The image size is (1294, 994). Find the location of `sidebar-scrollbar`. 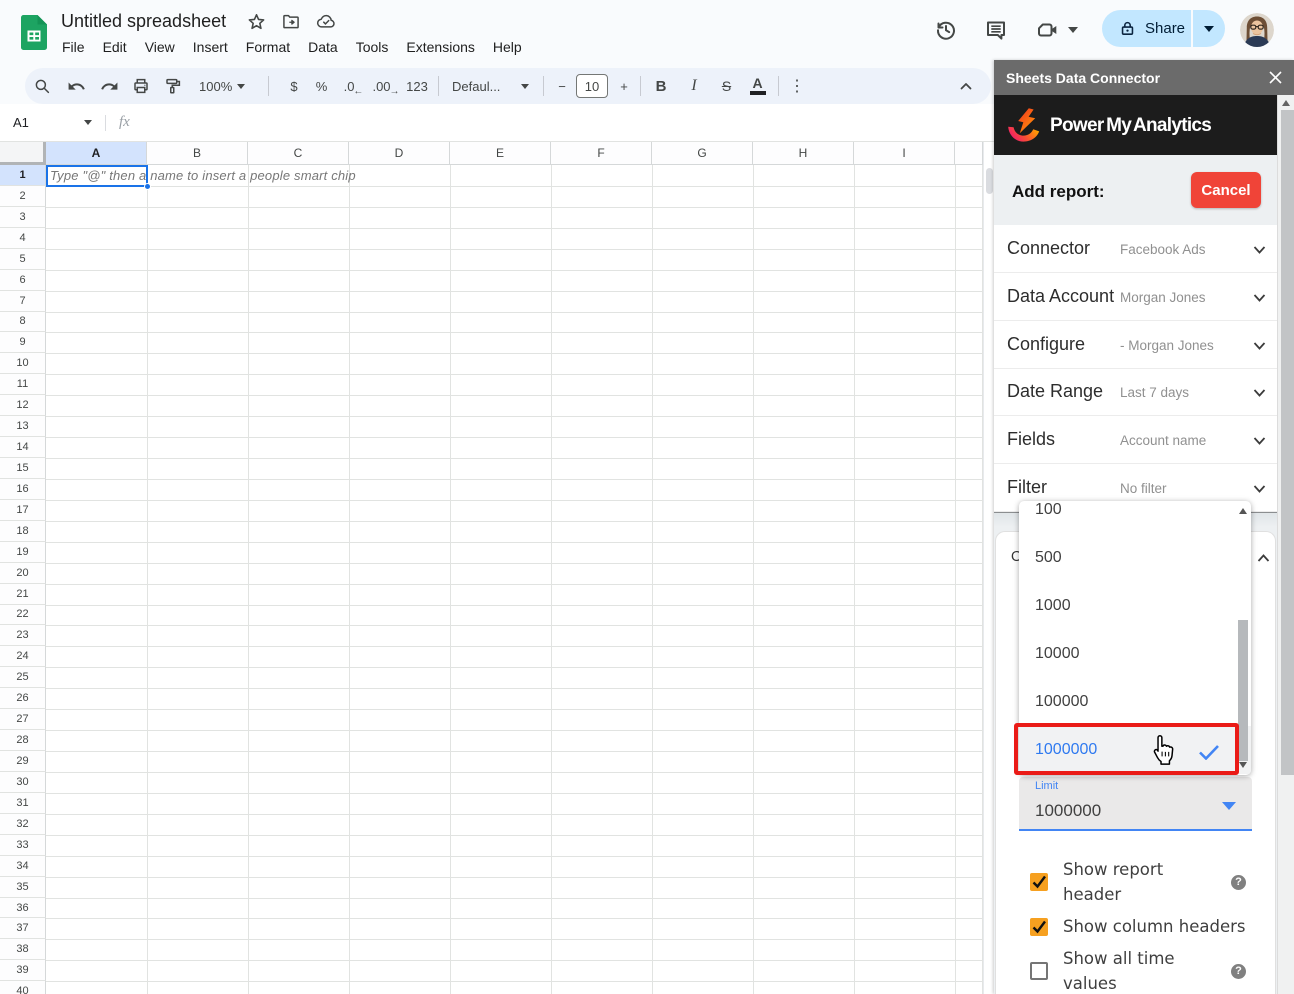

sidebar-scrollbar is located at coordinates (1285, 544).